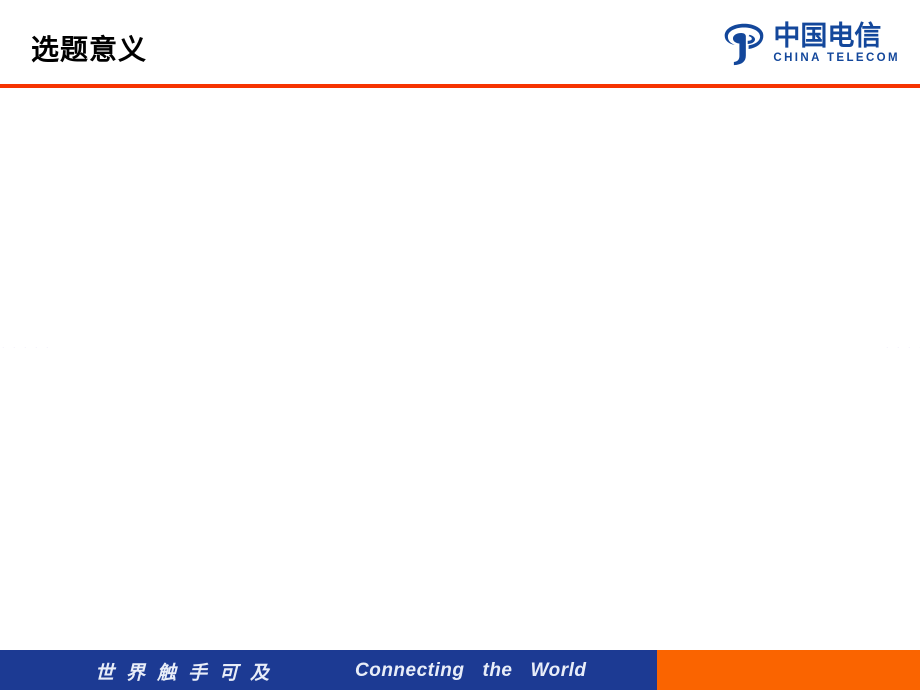  Describe the element at coordinates (27, 345) in the screenshot. I see `placeholder-marker-left: . . . . .` at that location.